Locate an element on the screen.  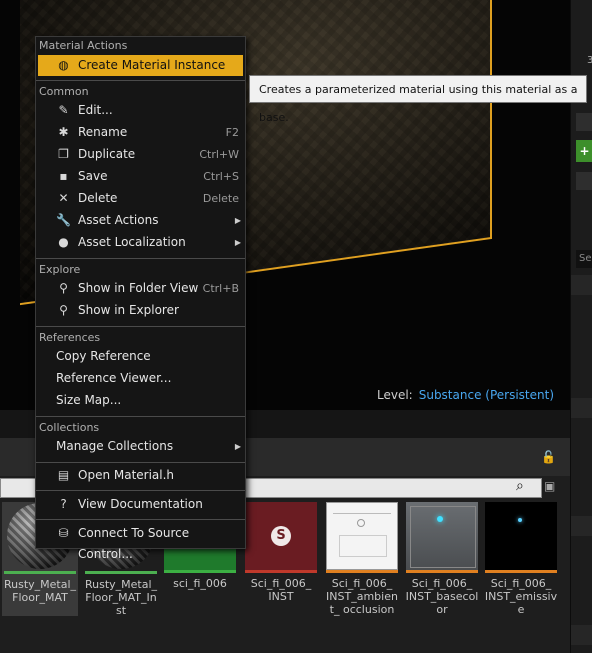
menu-item-label: Duplicate is located at coordinates (107, 154).